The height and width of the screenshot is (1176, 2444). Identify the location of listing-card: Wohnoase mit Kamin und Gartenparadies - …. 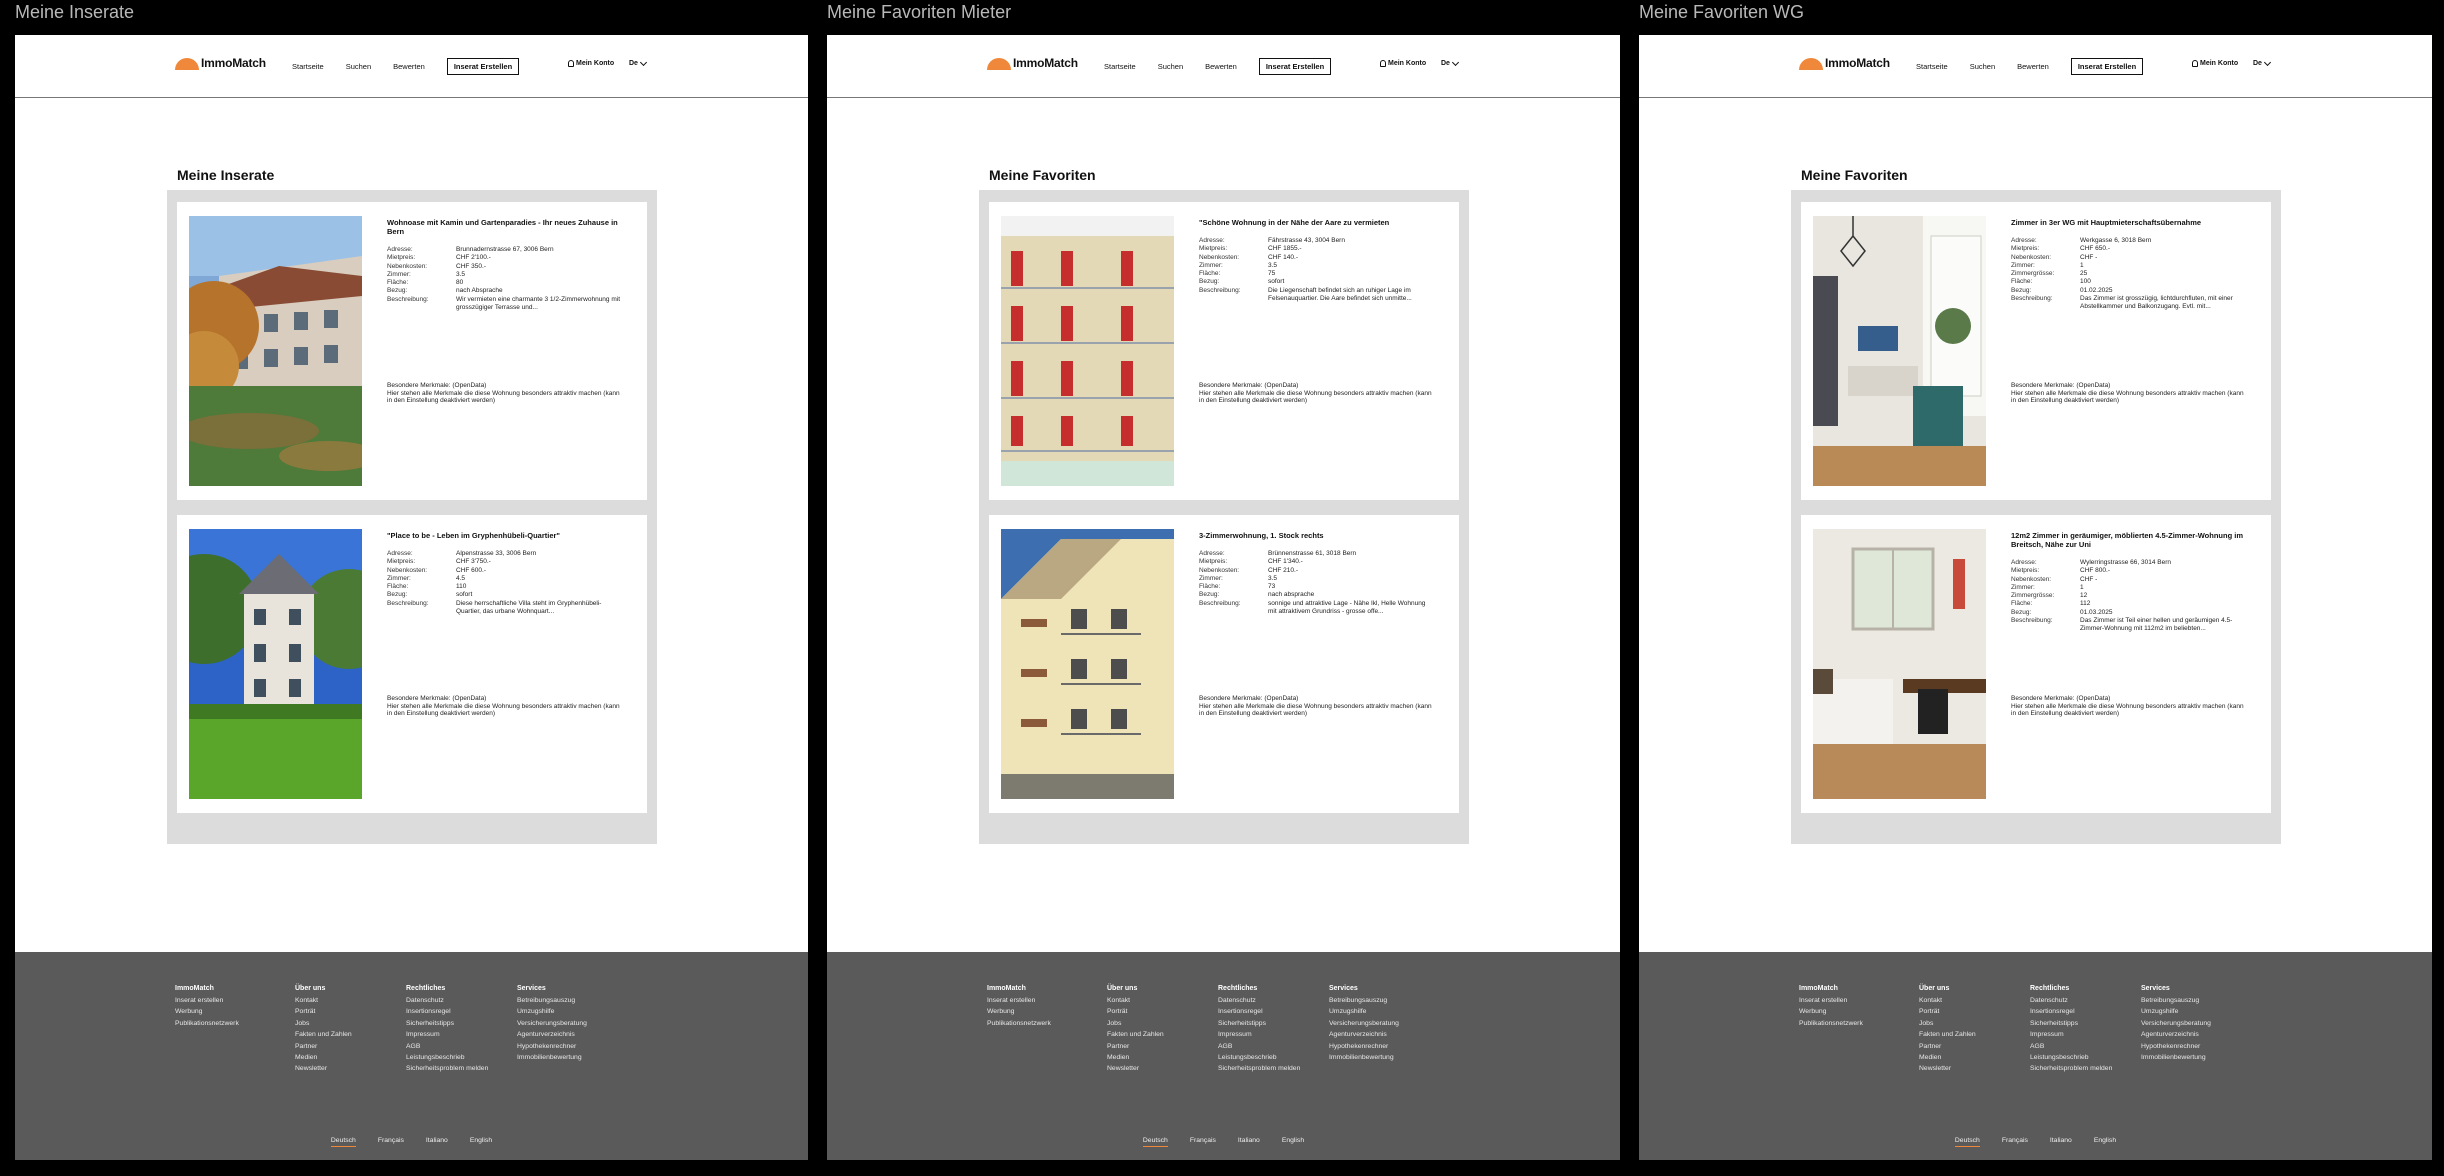
(412, 351).